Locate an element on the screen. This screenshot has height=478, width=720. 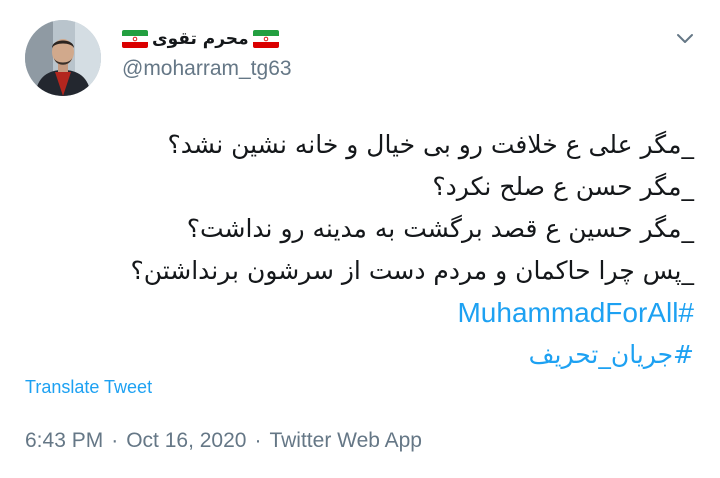
user-name-row: محرم تقوی is located at coordinates (200, 39).